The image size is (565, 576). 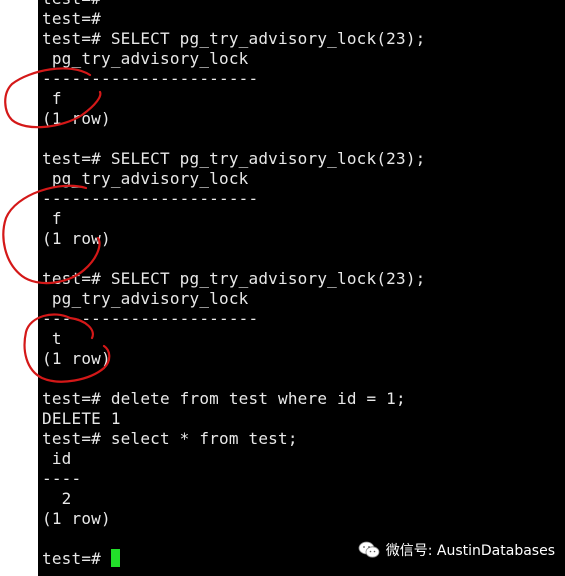 I want to click on terminal-line: DELETE 1, so click(x=81, y=418).